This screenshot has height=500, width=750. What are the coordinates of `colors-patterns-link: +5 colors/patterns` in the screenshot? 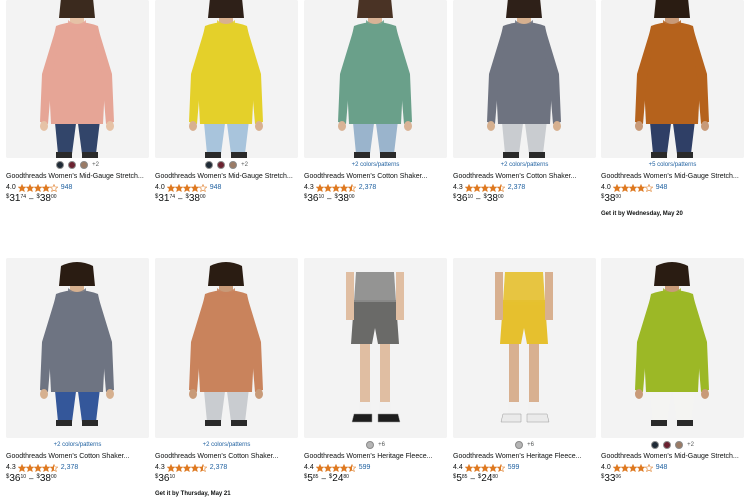 It's located at (672, 165).